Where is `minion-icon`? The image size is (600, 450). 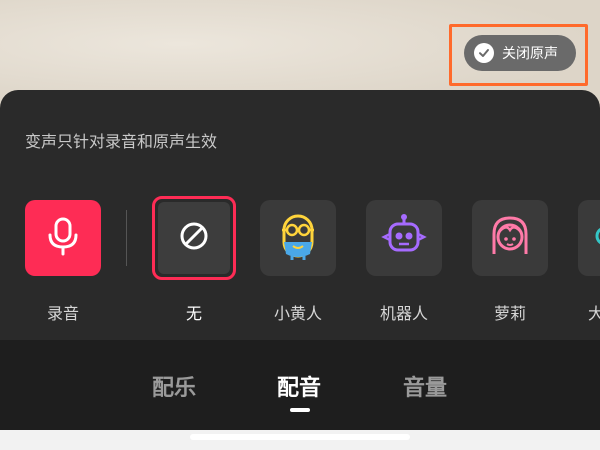 minion-icon is located at coordinates (298, 238).